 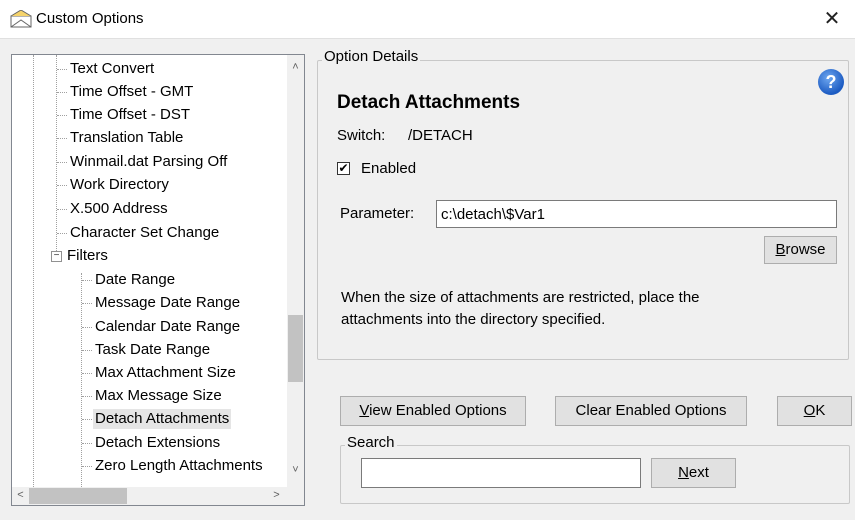 What do you see at coordinates (157, 443) in the screenshot?
I see `tree-item: Detach Extensions` at bounding box center [157, 443].